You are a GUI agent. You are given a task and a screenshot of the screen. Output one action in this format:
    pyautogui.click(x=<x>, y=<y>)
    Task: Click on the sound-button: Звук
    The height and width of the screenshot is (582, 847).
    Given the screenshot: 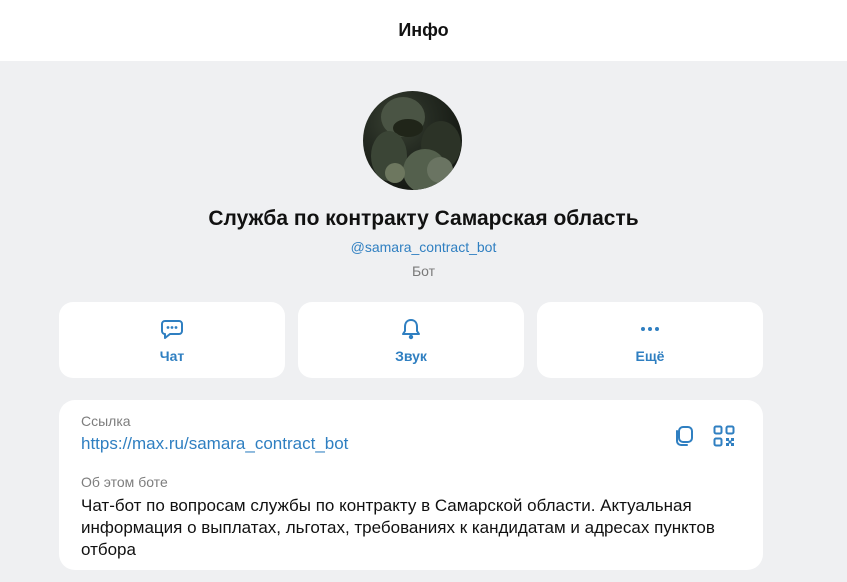 What is the action you would take?
    pyautogui.click(x=411, y=340)
    